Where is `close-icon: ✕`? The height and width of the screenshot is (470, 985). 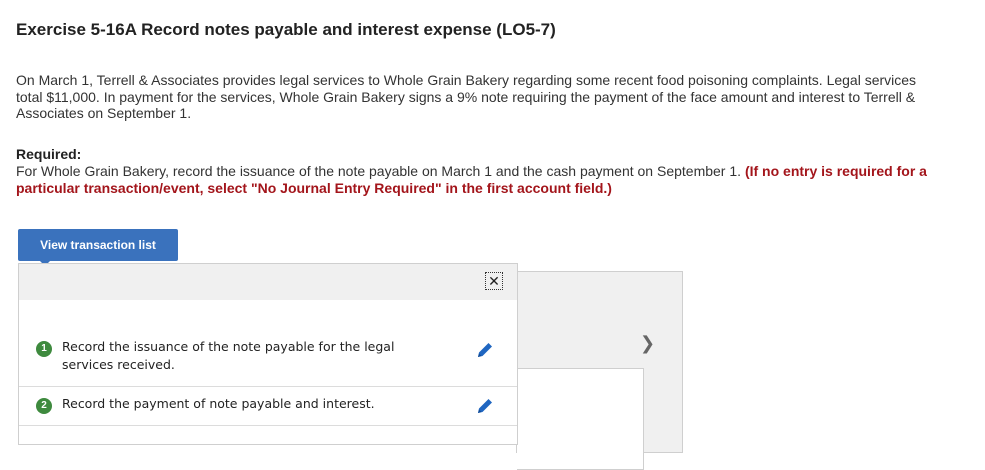
close-icon: ✕ is located at coordinates (494, 281).